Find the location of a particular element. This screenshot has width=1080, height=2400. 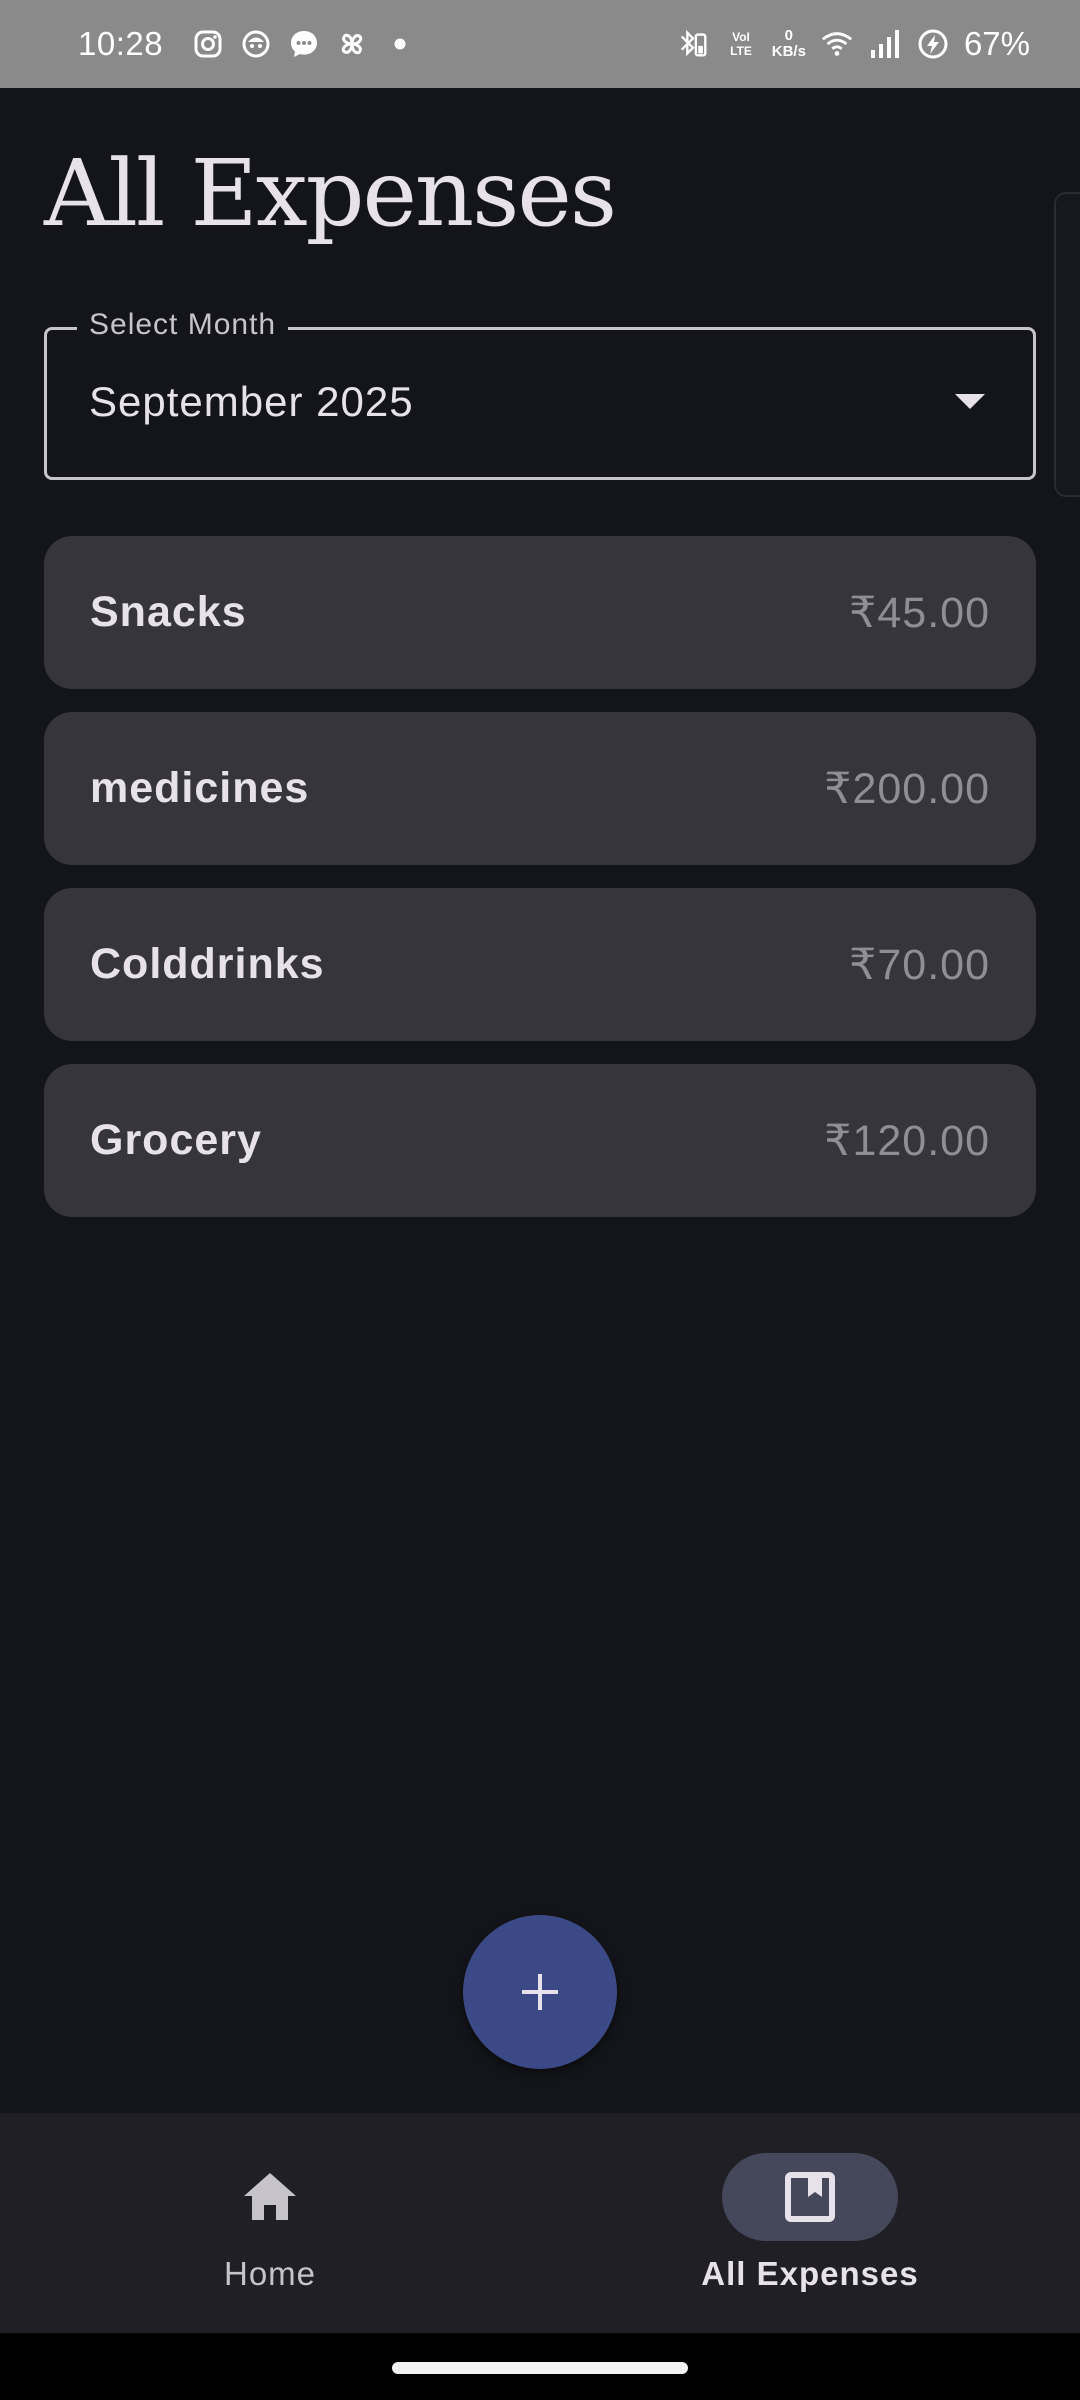

nav-item-home: Home is located at coordinates (270, 2223).